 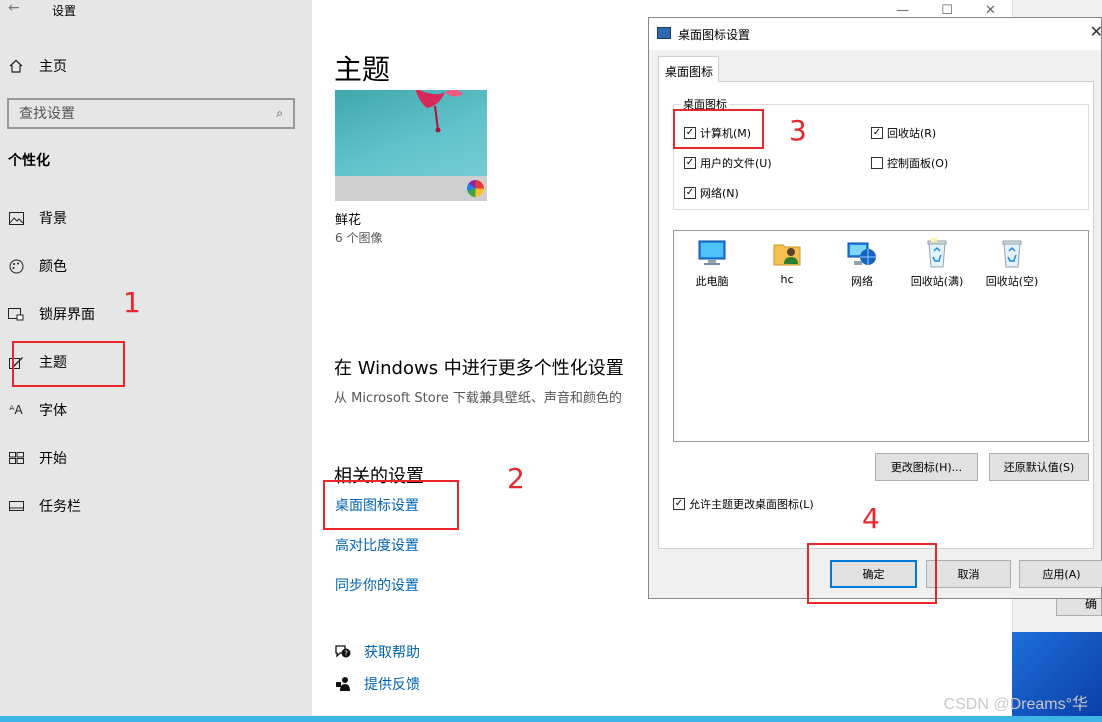 What do you see at coordinates (359, 238) in the screenshot?
I see `theme-image-count: 6 个图像` at bounding box center [359, 238].